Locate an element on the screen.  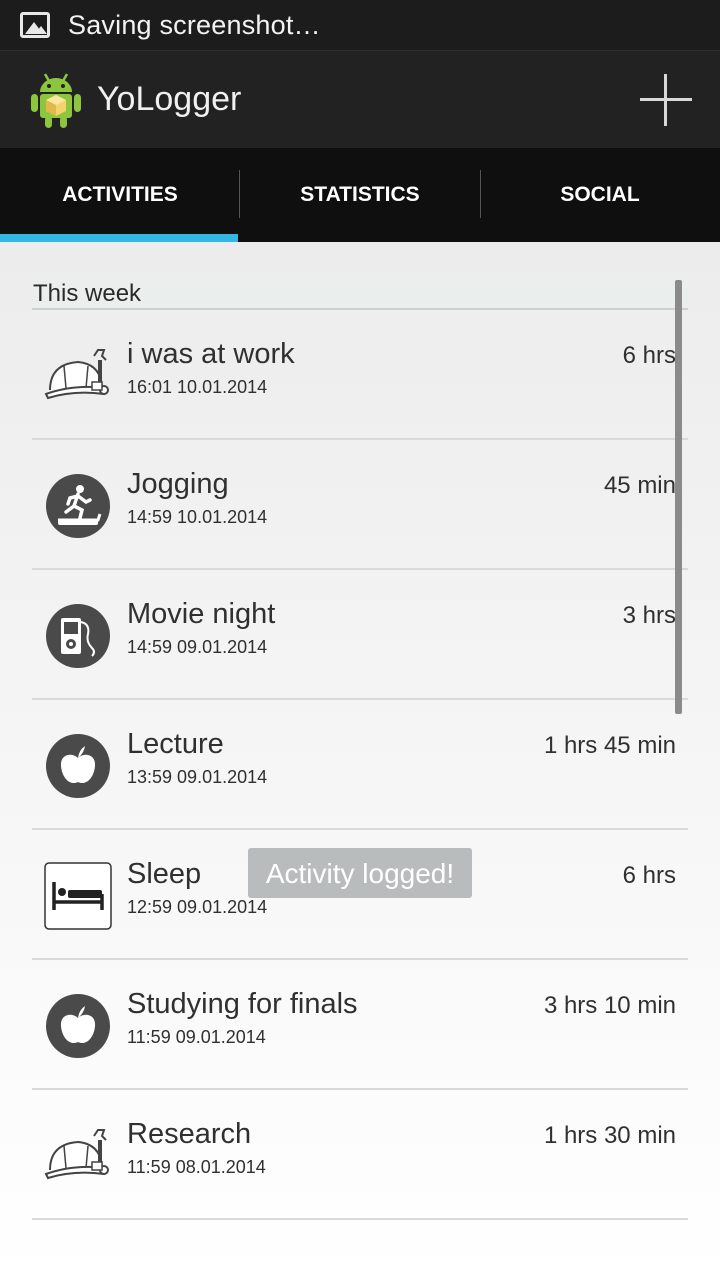
treadmill-runner-icon is located at coordinates (78, 506).